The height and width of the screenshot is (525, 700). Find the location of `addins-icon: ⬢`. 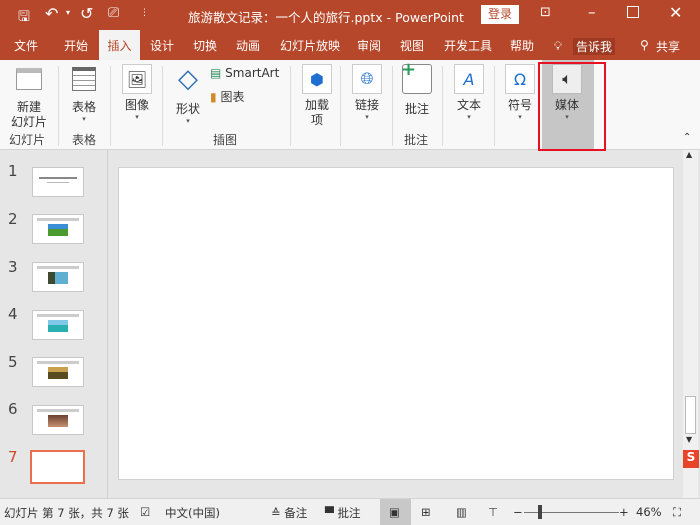

addins-icon: ⬢ is located at coordinates (317, 79).